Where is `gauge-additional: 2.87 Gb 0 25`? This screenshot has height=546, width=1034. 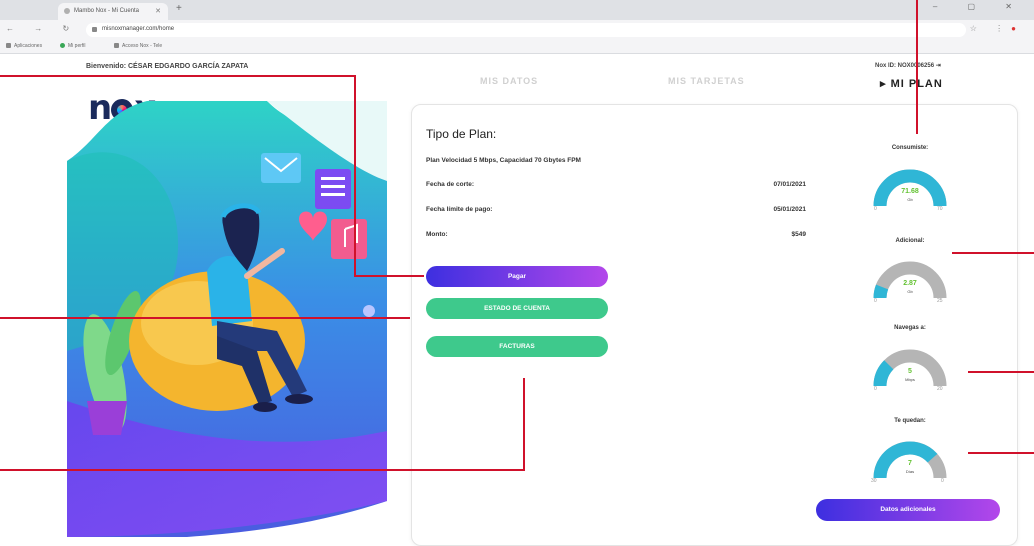 gauge-additional: 2.87 Gb 0 25 is located at coordinates (910, 278).